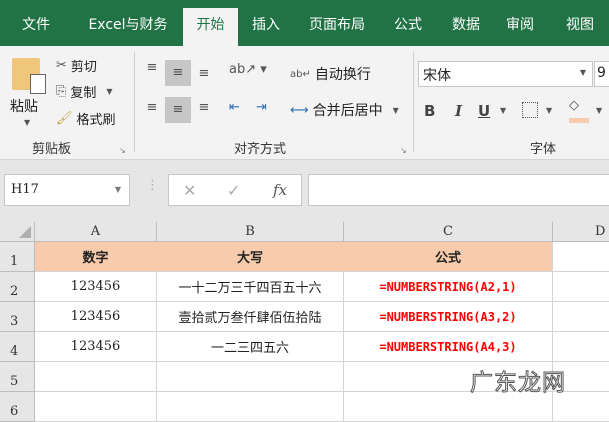 This screenshot has width=609, height=422. I want to click on align-bottom-icon: ≡, so click(204, 76).